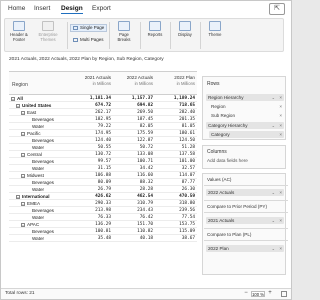 The image size is (320, 300). Describe the element at coordinates (103, 224) in the screenshot. I see `table-row: – APAC 136.29 151.70 153.75` at that location.